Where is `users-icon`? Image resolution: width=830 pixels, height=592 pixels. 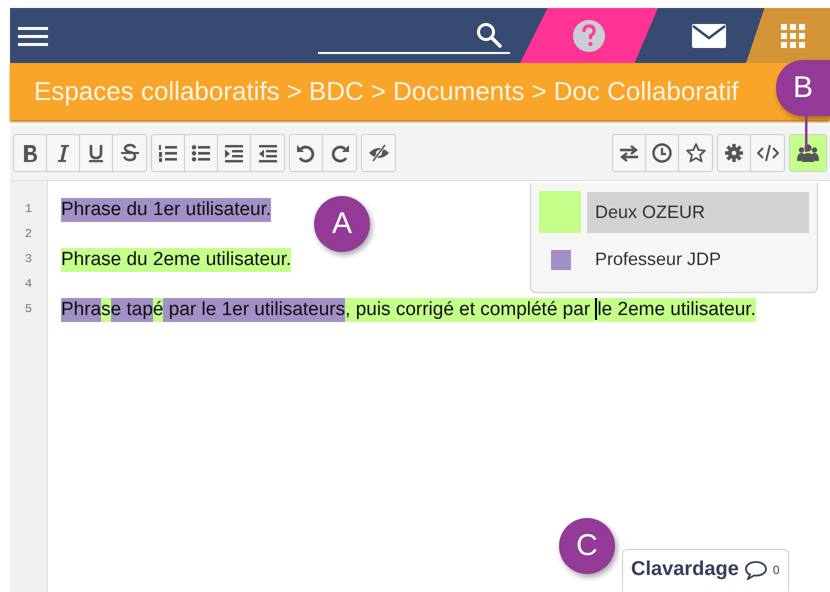 users-icon is located at coordinates (808, 153).